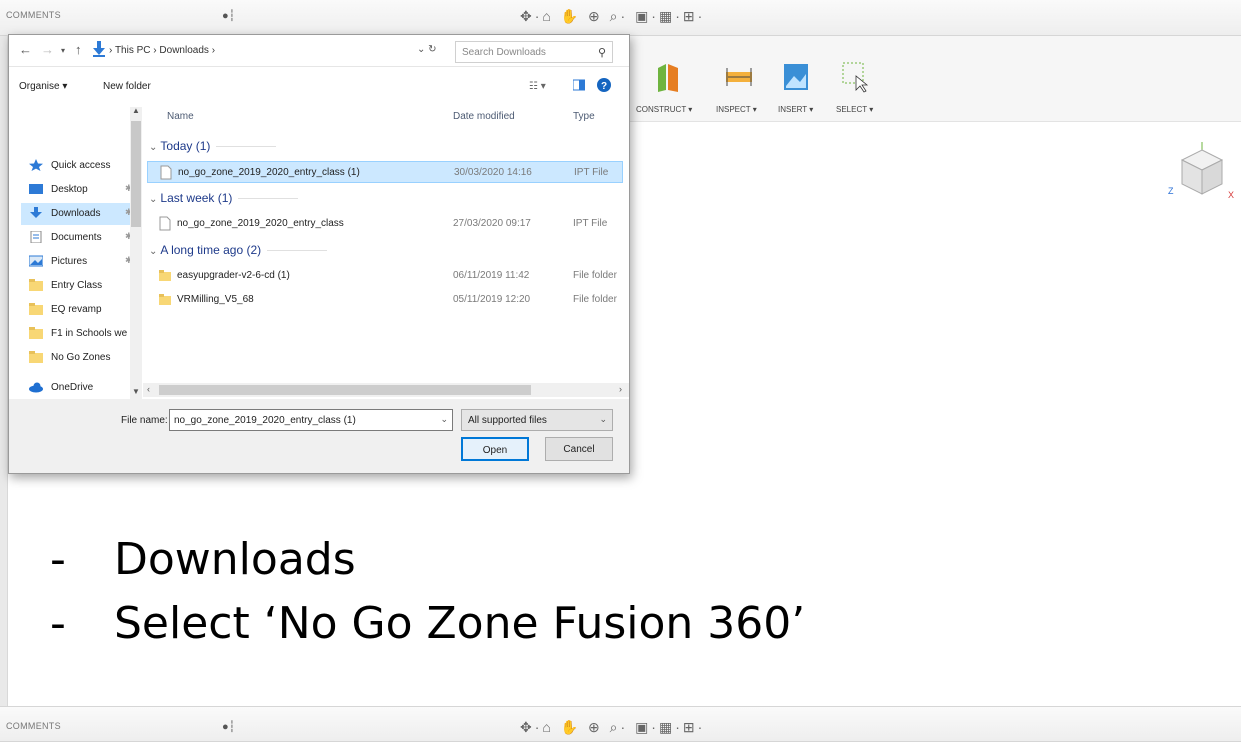 This screenshot has height=742, width=1241. Describe the element at coordinates (664, 109) in the screenshot. I see `construct-menu: CONSTRUCT ▾` at that location.